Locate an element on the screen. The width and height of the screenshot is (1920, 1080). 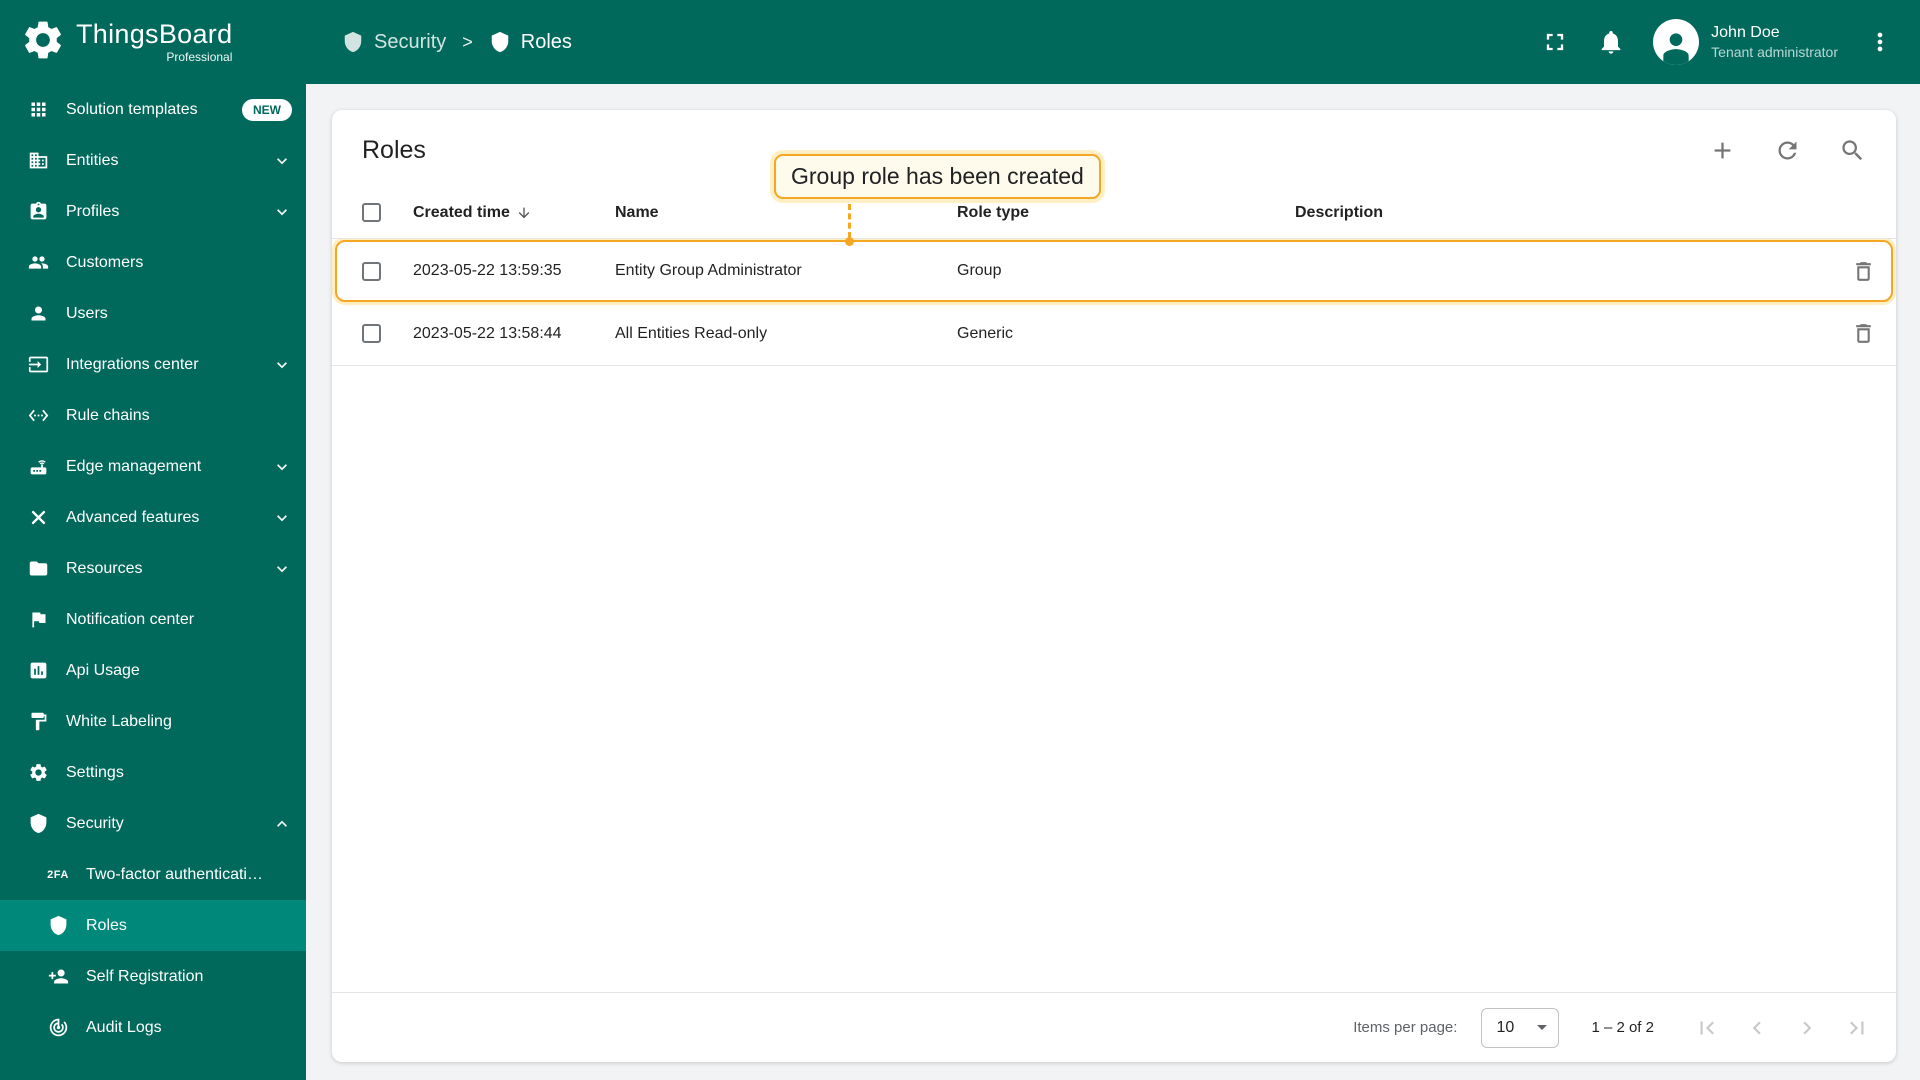
new-badge: NEW is located at coordinates (267, 109).